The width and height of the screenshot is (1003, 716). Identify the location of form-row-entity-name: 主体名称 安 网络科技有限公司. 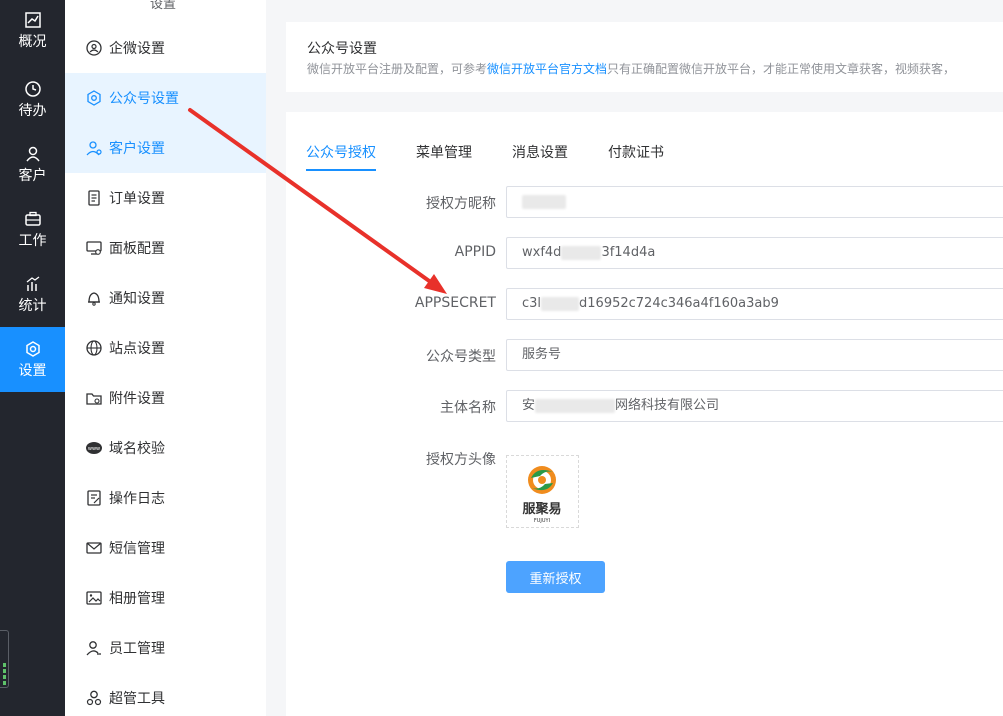
(644, 406).